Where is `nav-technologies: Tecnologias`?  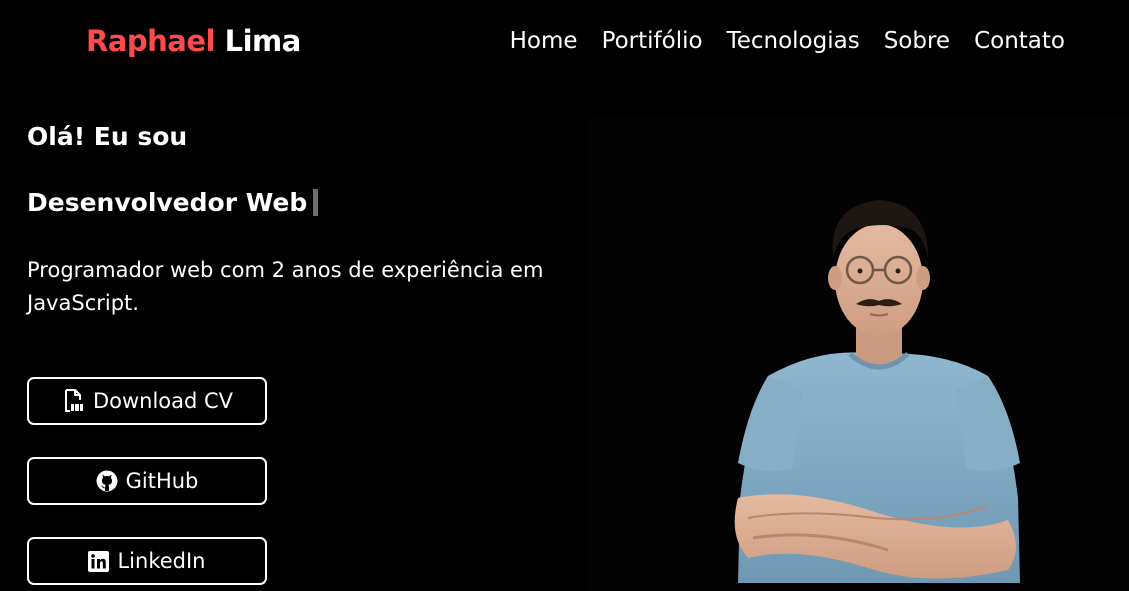
nav-technologies: Tecnologias is located at coordinates (793, 41).